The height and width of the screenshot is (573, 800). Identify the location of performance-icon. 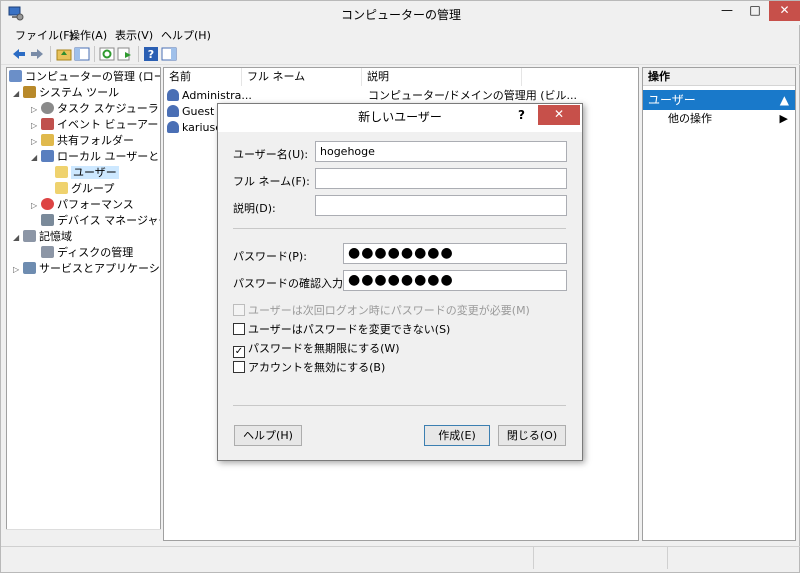
(47, 204).